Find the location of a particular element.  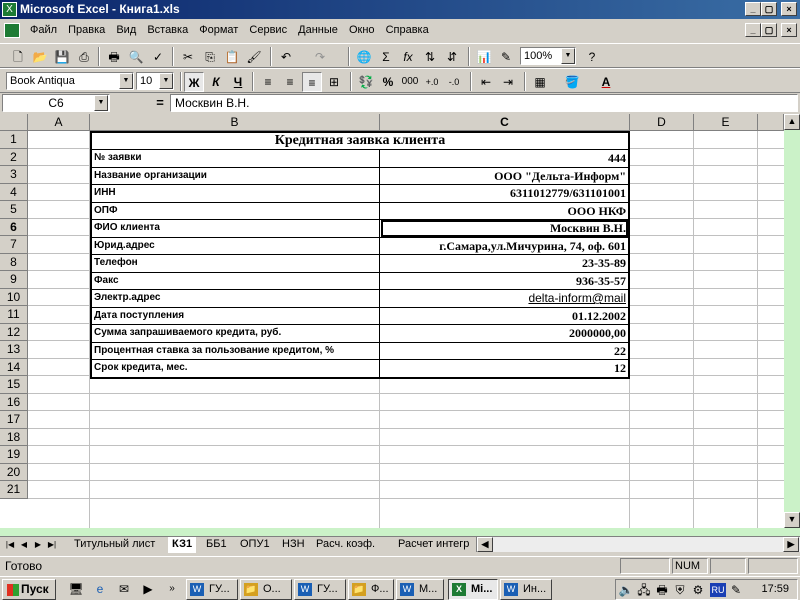

row-header: 17 is located at coordinates (14, 420).